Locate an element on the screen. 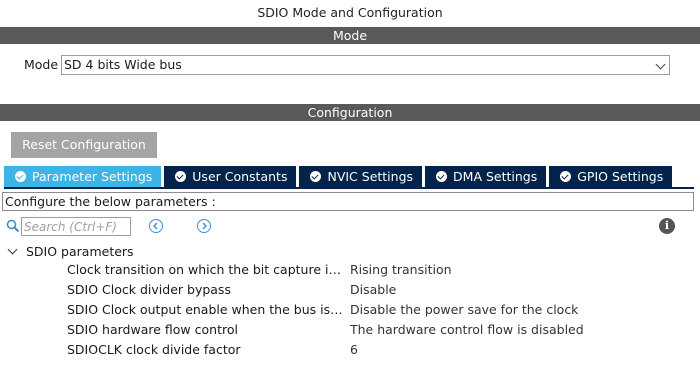 This screenshot has height=368, width=700. tab-label: User Constants is located at coordinates (240, 176).